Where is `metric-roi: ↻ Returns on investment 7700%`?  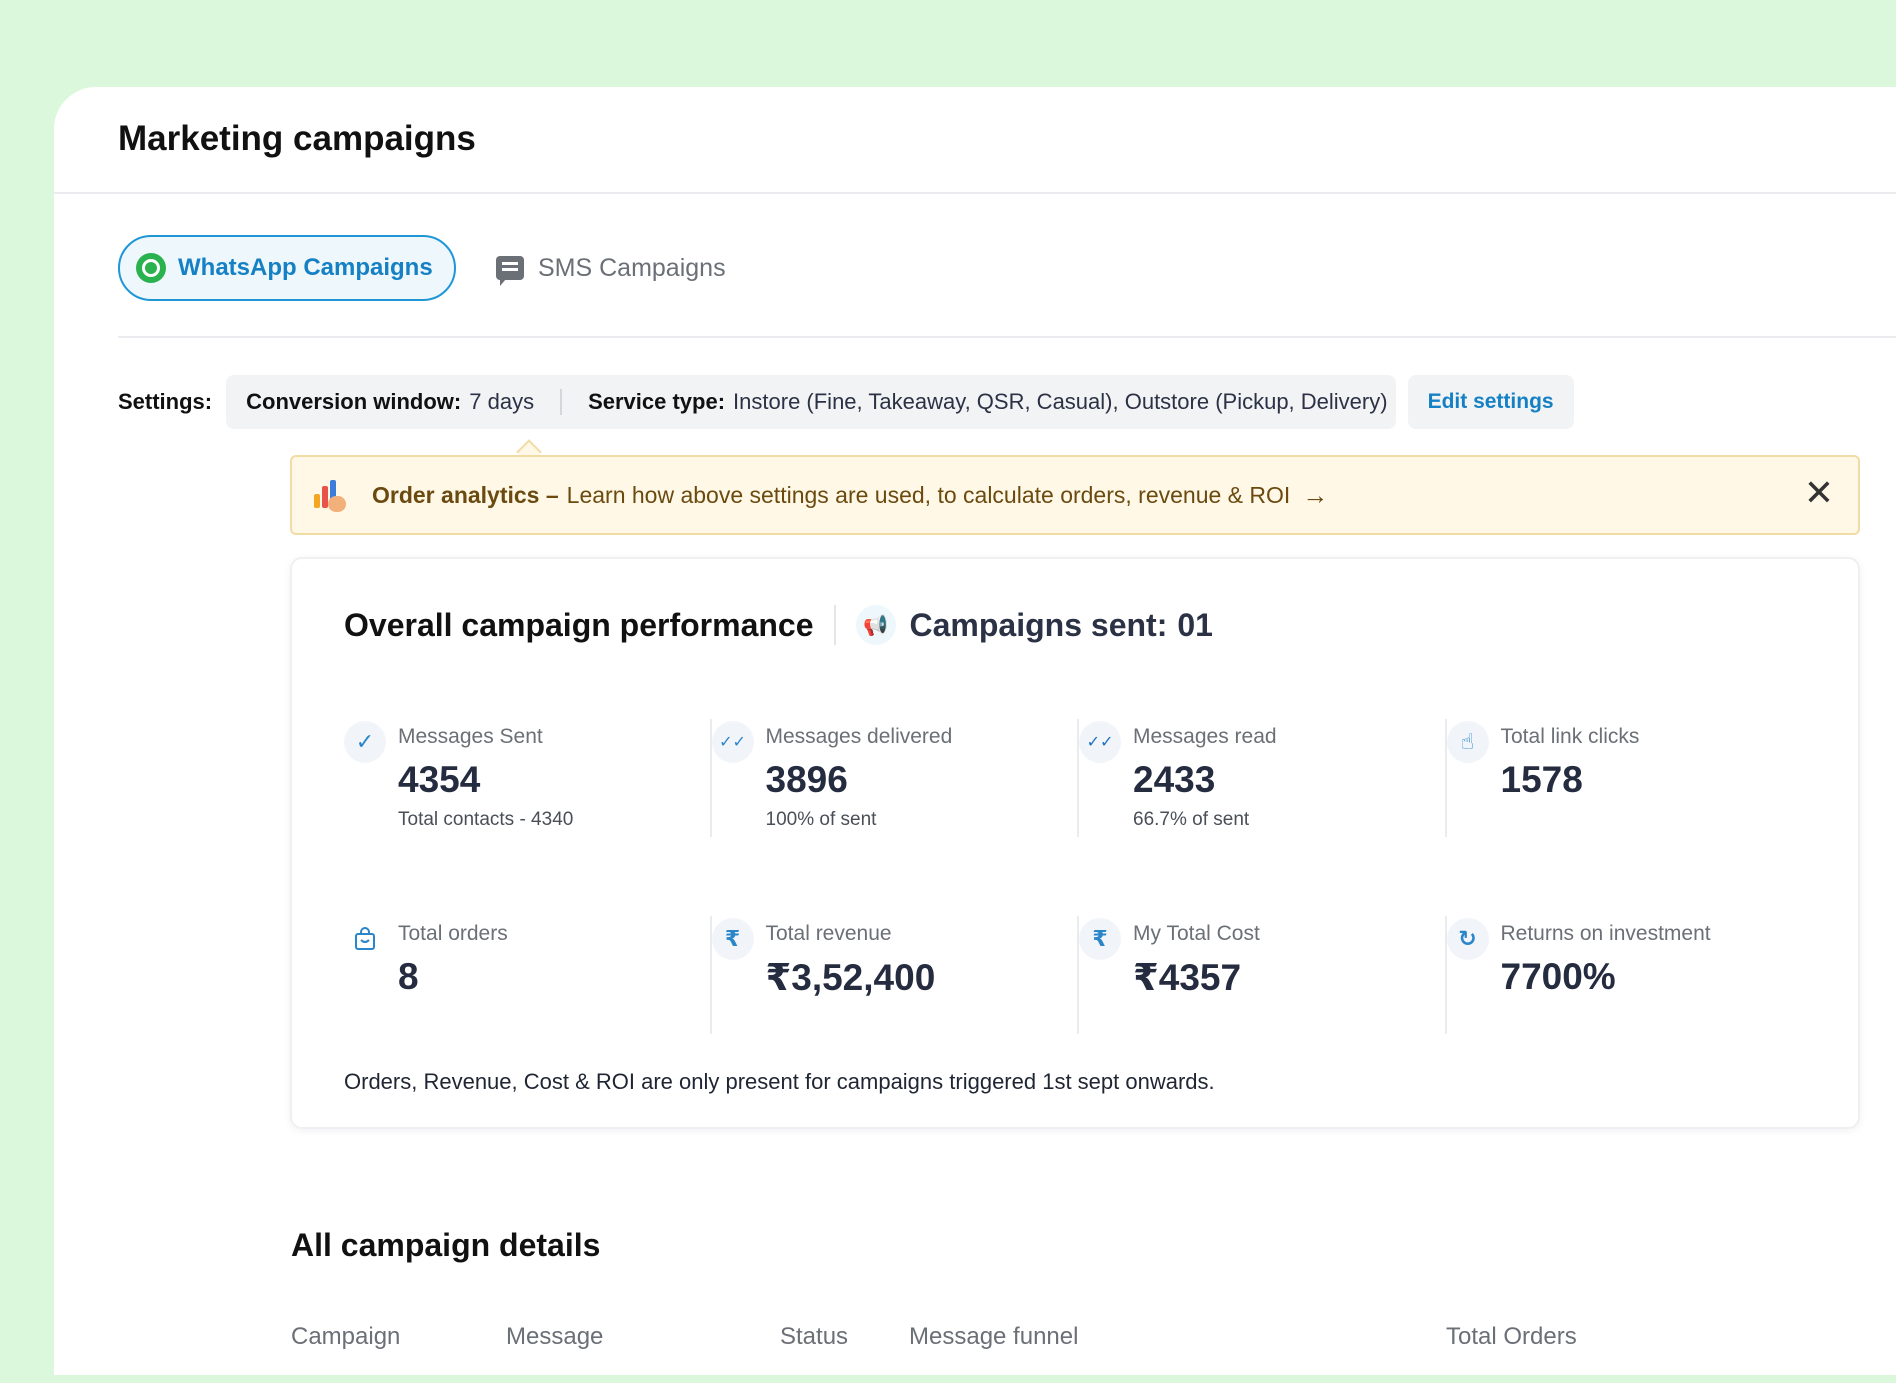
metric-roi: ↻ Returns on investment 7700% is located at coordinates (1630, 975).